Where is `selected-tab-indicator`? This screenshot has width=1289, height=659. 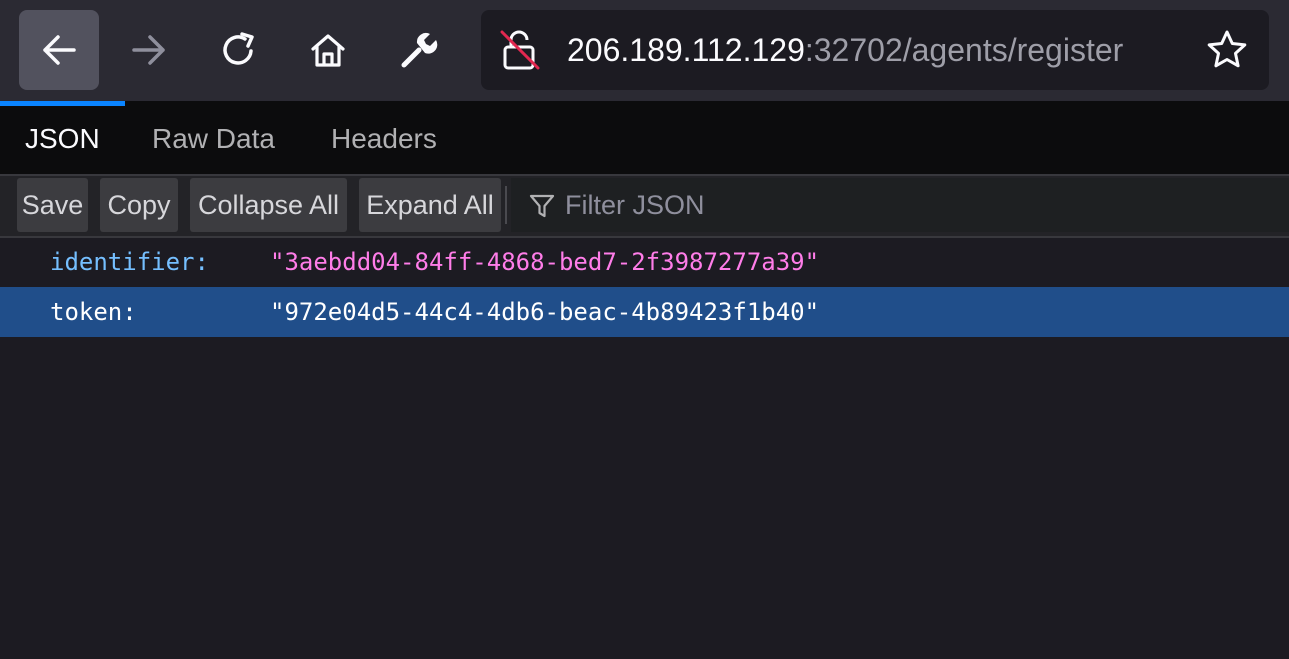
selected-tab-indicator is located at coordinates (62, 103).